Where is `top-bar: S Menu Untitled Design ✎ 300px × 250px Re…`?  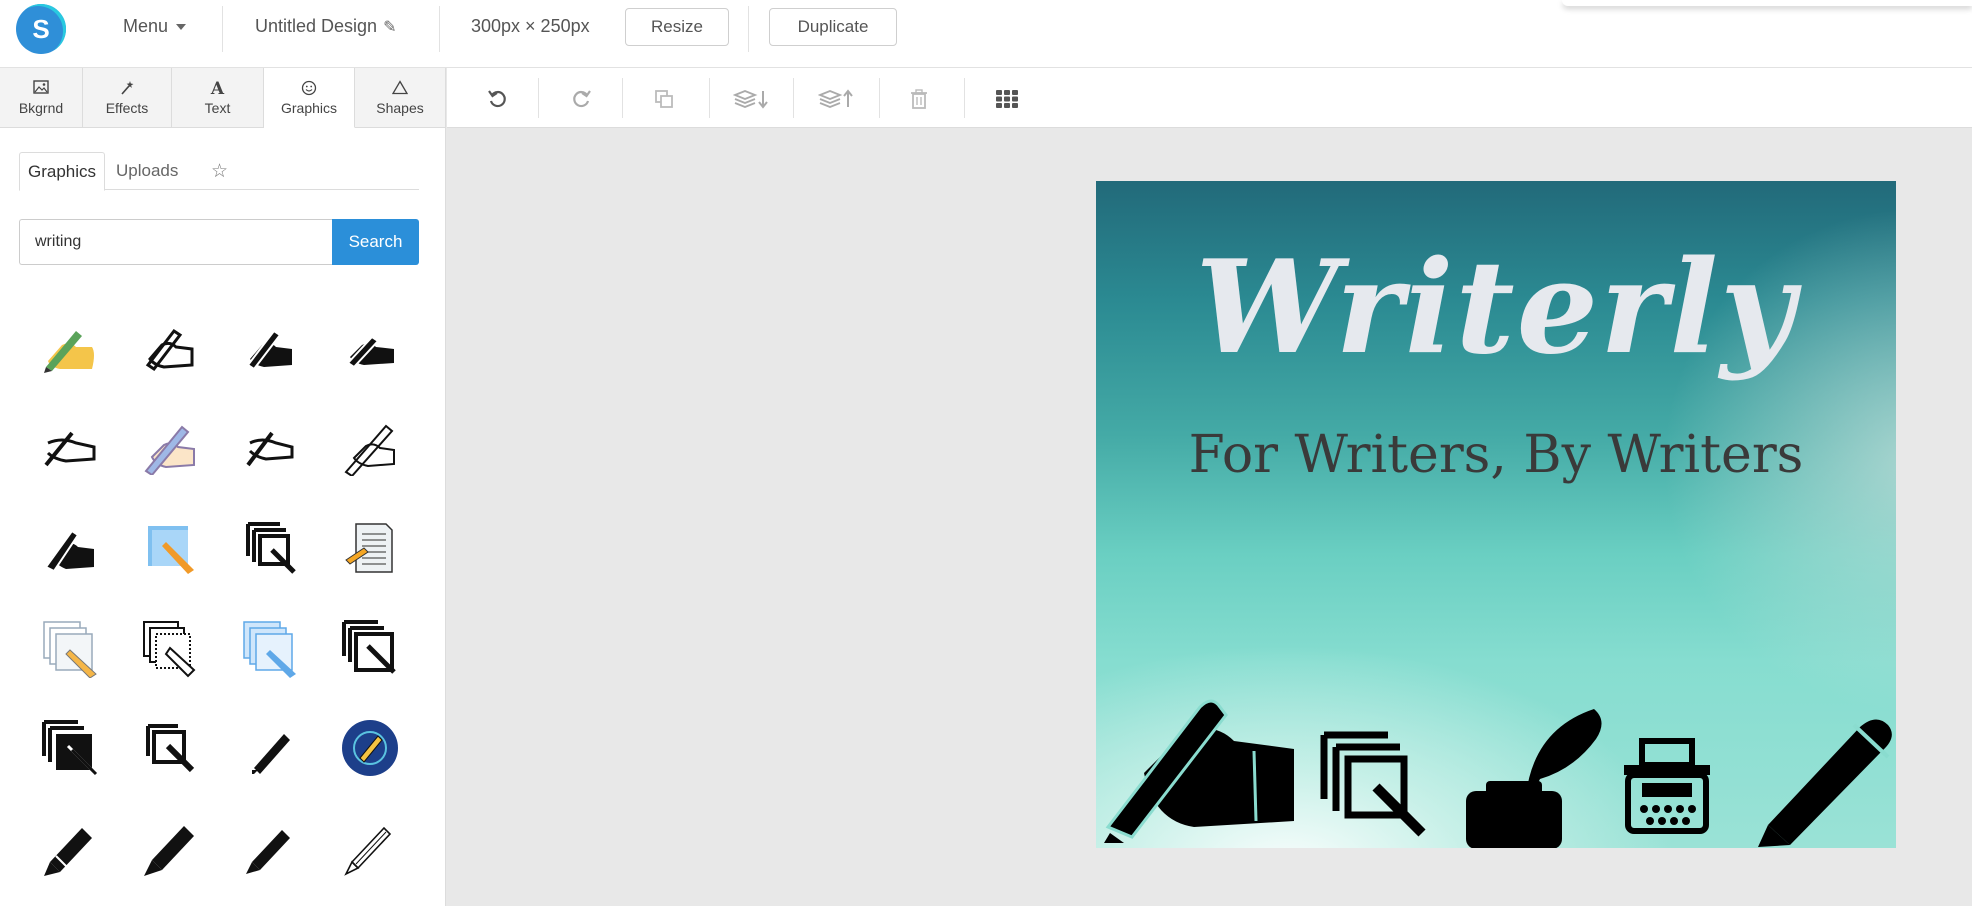 top-bar: S Menu Untitled Design ✎ 300px × 250px Re… is located at coordinates (986, 34).